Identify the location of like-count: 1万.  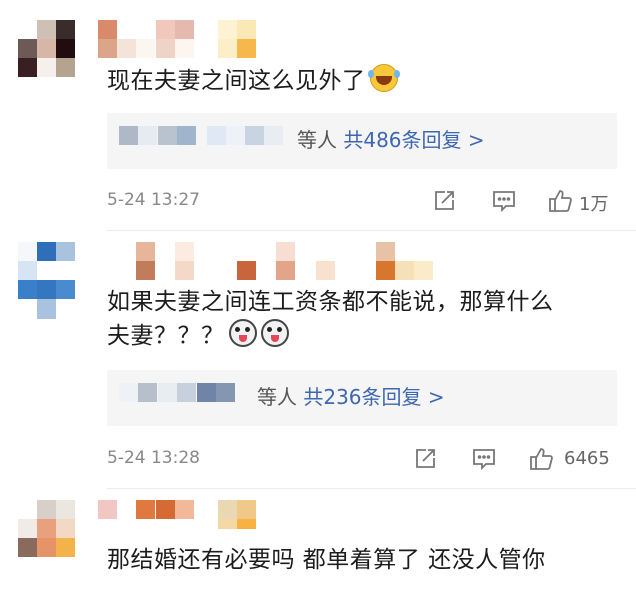
(594, 204).